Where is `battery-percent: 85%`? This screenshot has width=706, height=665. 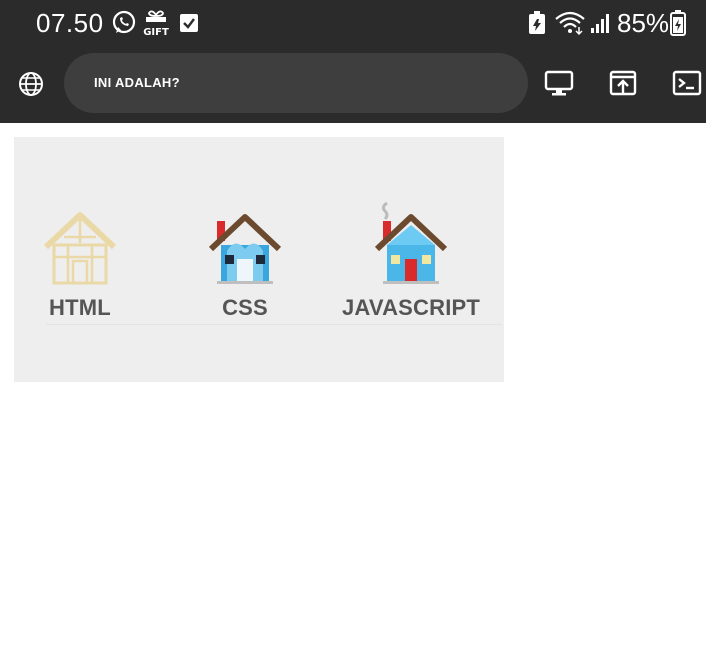
battery-percent: 85% is located at coordinates (643, 23).